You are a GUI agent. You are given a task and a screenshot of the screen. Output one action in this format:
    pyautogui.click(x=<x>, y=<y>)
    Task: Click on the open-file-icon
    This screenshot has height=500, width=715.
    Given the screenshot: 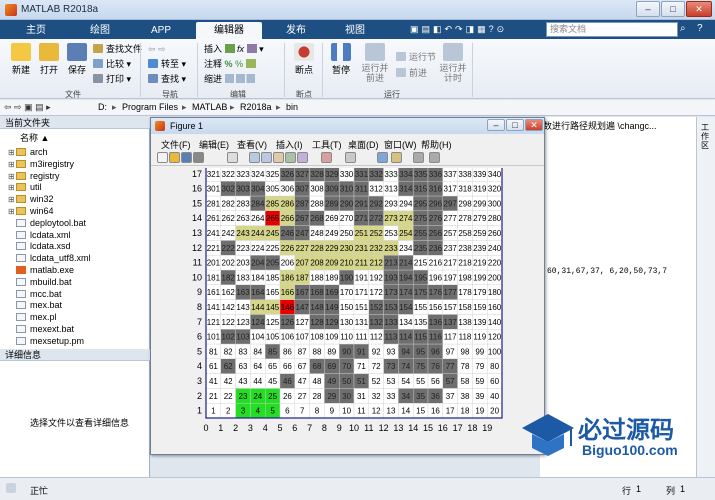 What is the action you would take?
    pyautogui.click(x=174, y=157)
    